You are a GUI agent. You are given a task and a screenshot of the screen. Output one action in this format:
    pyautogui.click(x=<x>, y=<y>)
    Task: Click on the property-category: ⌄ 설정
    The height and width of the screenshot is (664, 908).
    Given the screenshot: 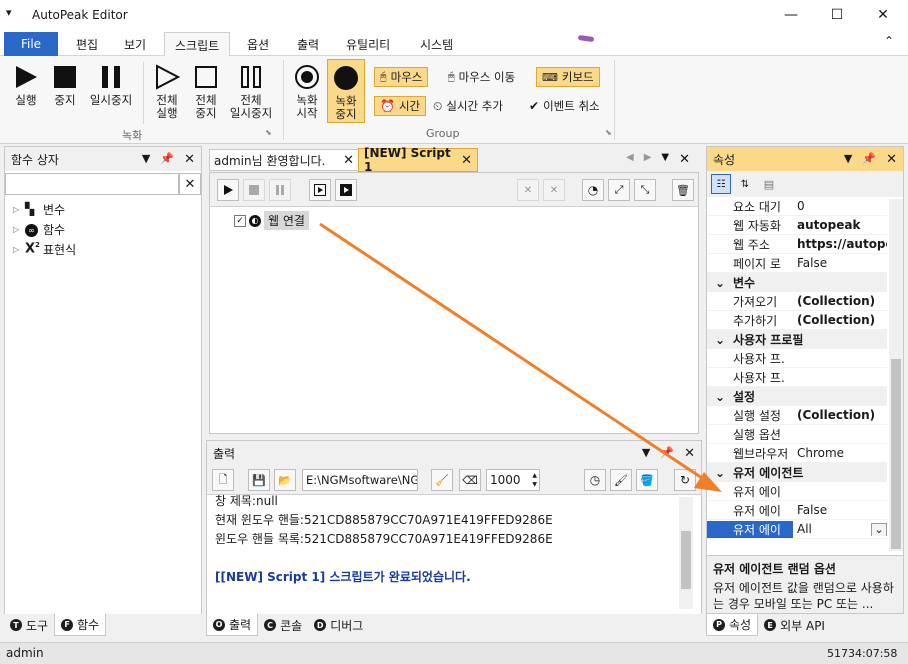 What is the action you would take?
    pyautogui.click(x=797, y=396)
    